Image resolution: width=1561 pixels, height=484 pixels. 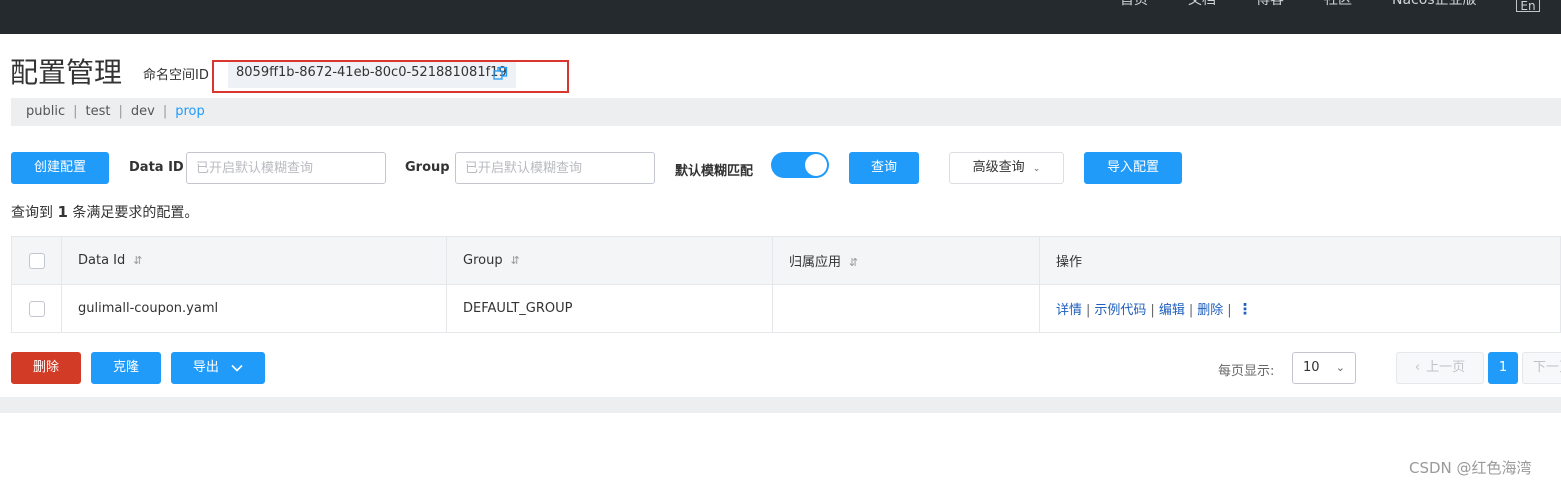 I want to click on top-nav-links: 首页 文档 博客 社区 Nacos企业版, so click(x=1298, y=5).